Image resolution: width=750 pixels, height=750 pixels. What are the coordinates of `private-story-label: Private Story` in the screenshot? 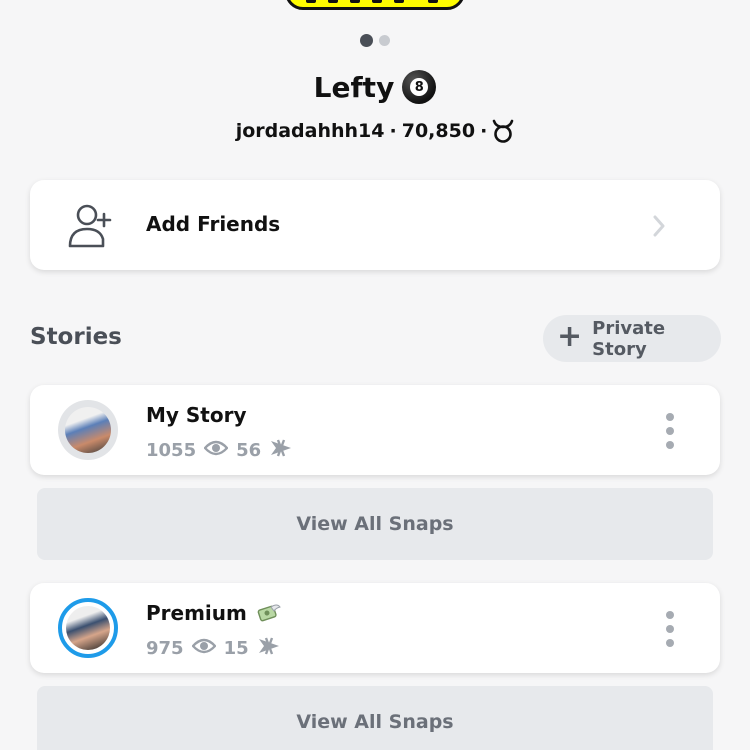 It's located at (629, 338).